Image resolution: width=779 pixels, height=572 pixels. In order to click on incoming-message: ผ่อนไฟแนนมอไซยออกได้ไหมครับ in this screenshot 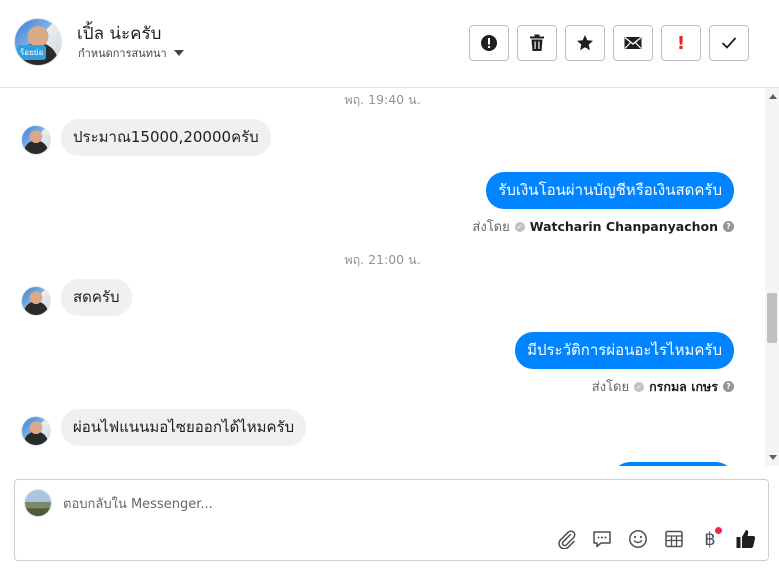, I will do `click(184, 427)`.